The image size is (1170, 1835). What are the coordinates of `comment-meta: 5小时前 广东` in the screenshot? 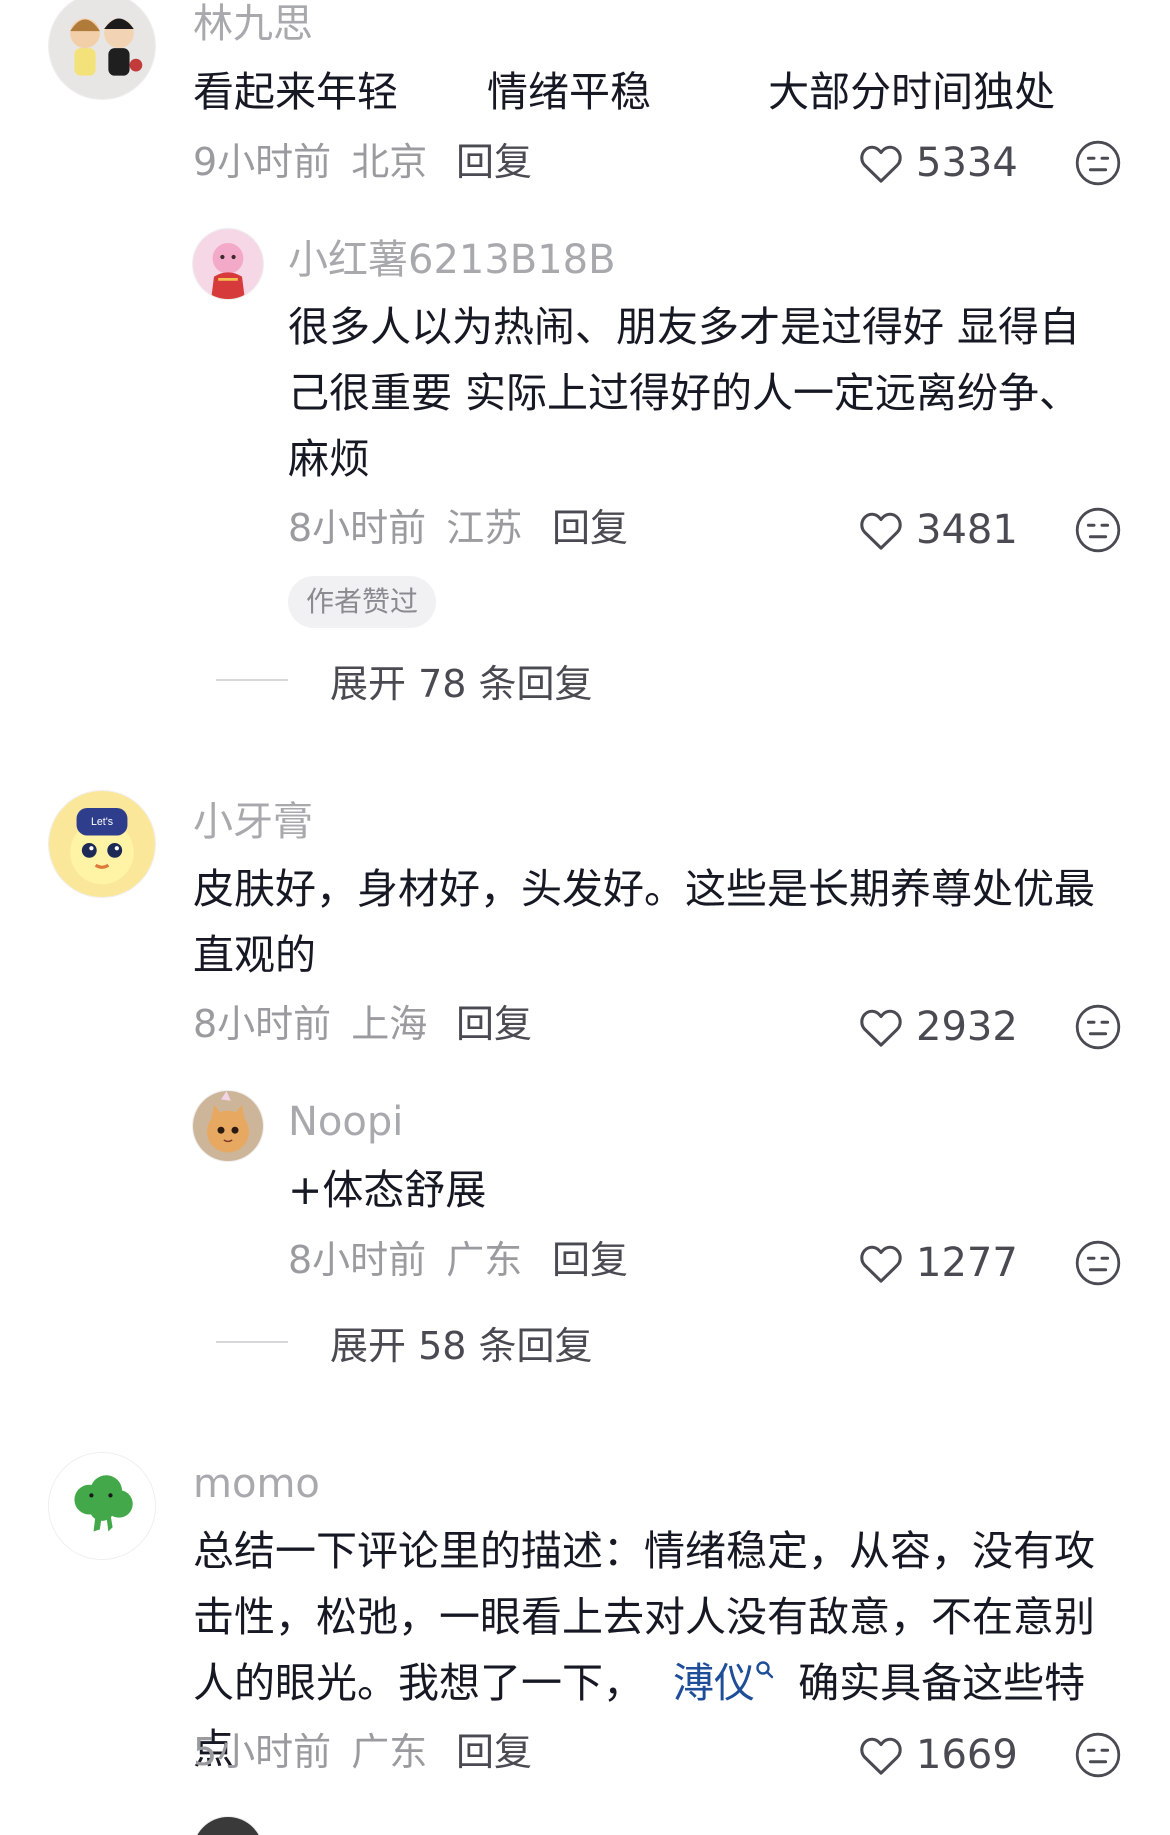 It's located at (310, 1752).